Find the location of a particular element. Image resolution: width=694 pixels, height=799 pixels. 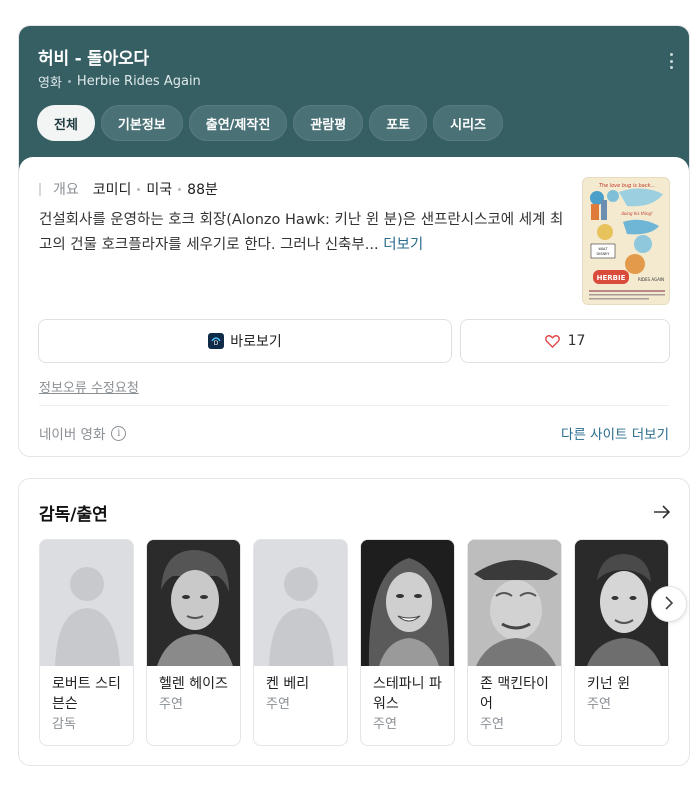

country: 미국 is located at coordinates (159, 190).